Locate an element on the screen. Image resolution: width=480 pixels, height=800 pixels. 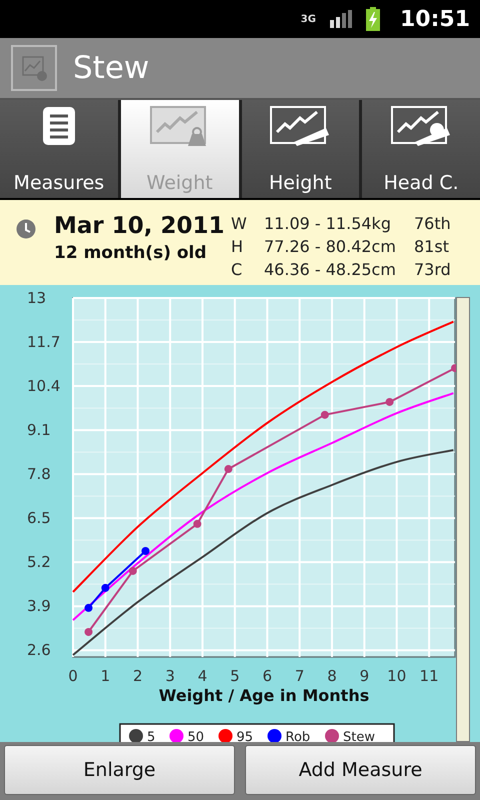
measure-letter: C is located at coordinates (237, 269).